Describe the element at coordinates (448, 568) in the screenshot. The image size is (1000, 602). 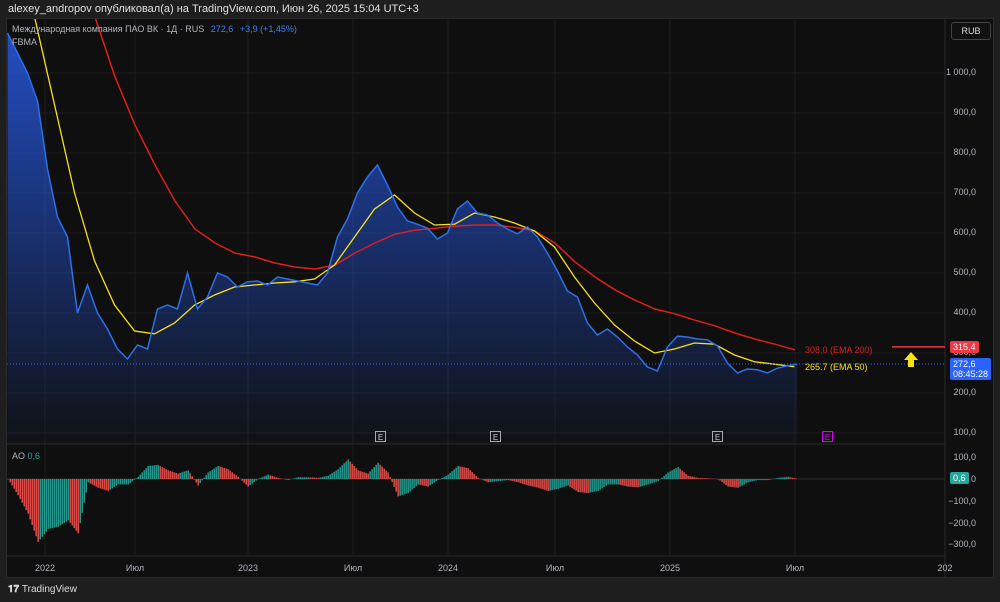
I see `time-axis-label: 2024` at that location.